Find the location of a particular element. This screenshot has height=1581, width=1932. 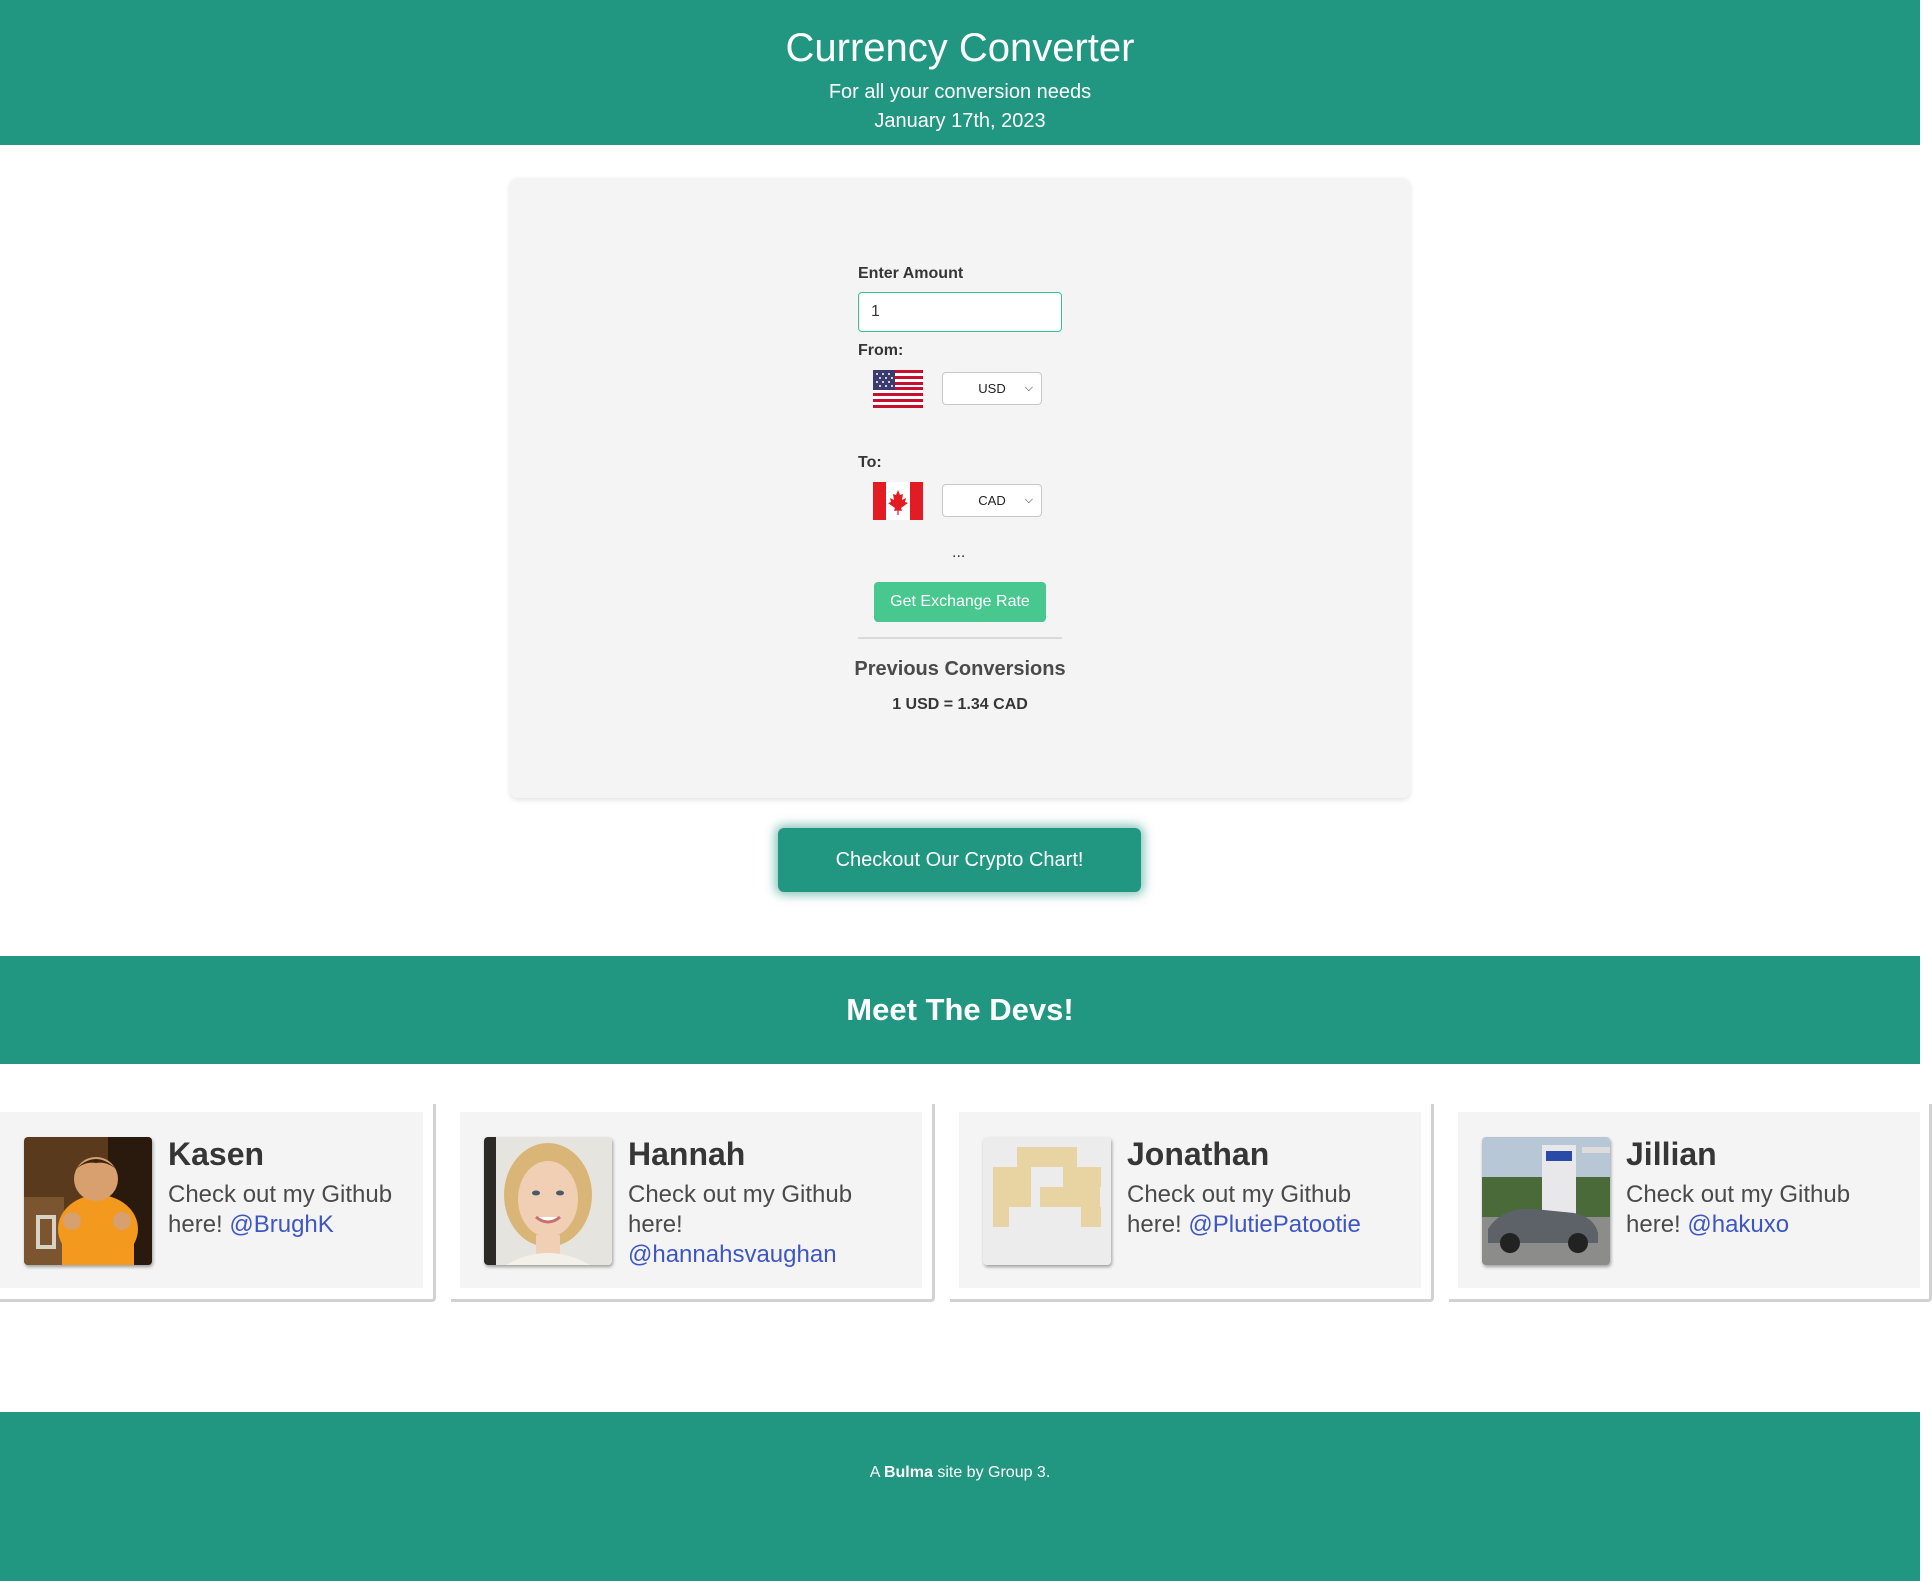

footer-text: A Bulma site by Group 3. is located at coordinates (960, 1473).